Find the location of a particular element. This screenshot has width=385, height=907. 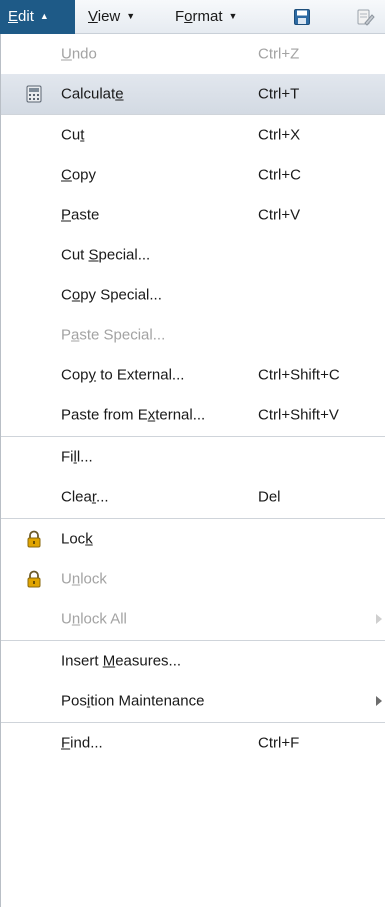

menu-item-label: Calculate is located at coordinates (92, 94).